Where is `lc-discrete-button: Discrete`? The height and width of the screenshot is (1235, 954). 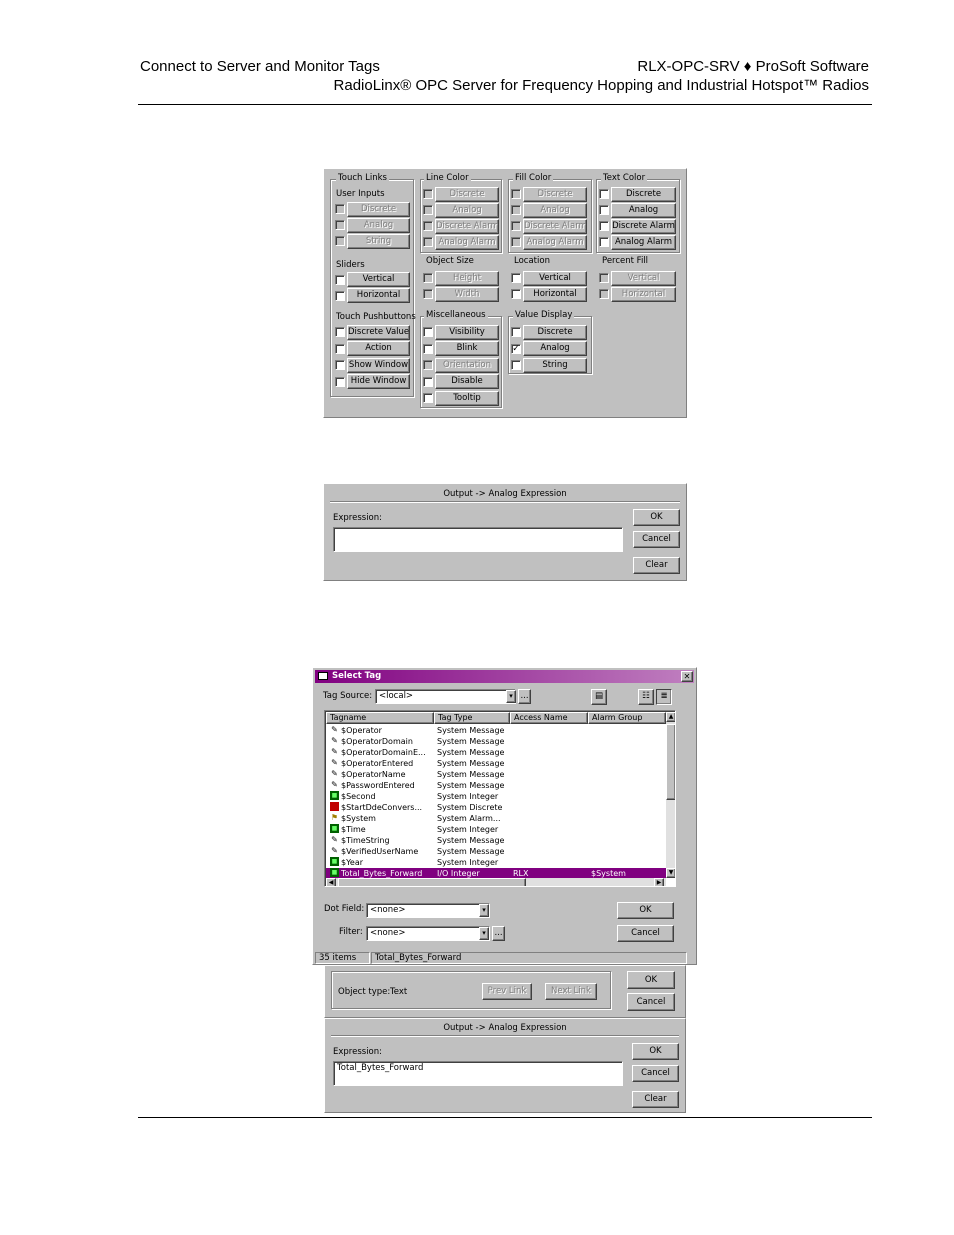
lc-discrete-button: Discrete is located at coordinates (467, 194).